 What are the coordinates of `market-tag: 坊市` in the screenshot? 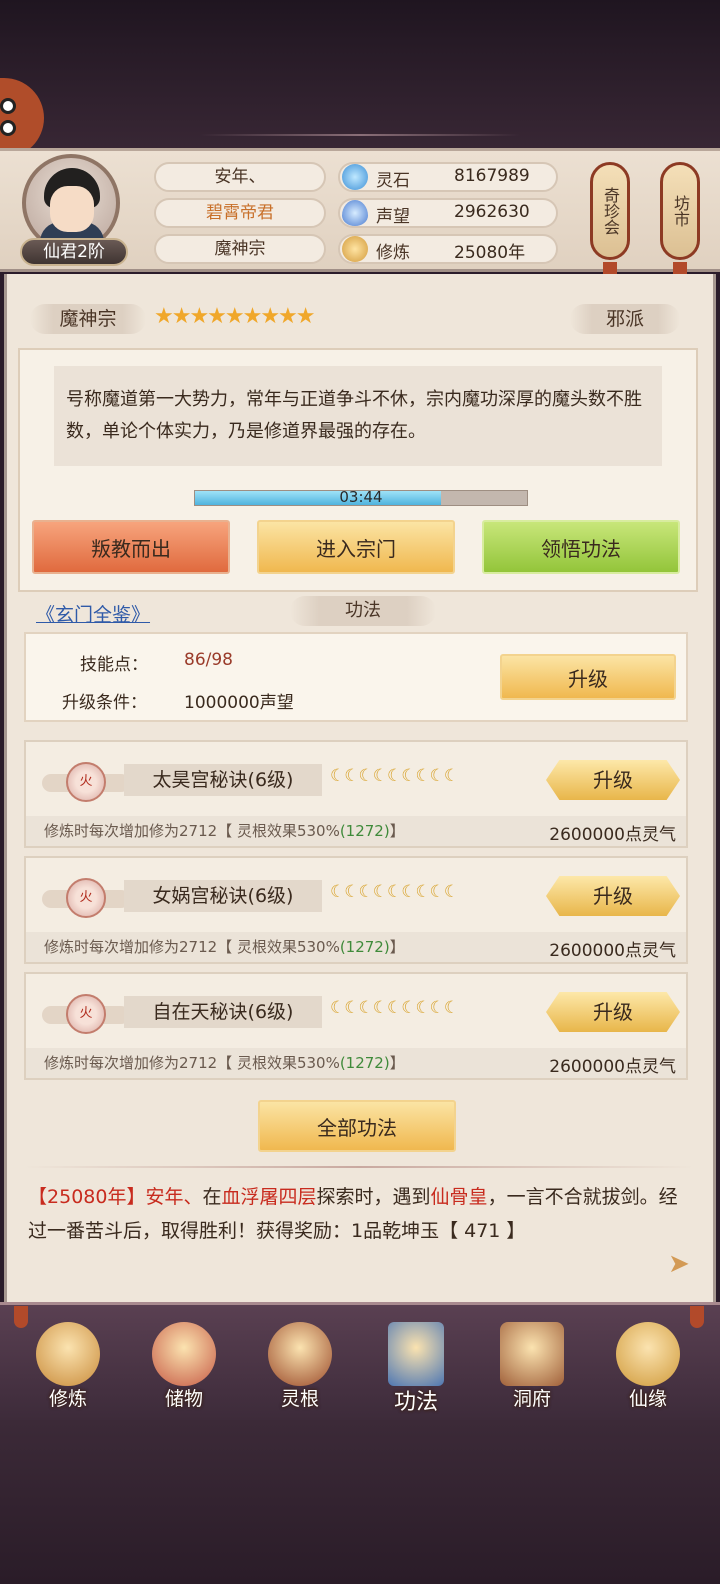 It's located at (680, 211).